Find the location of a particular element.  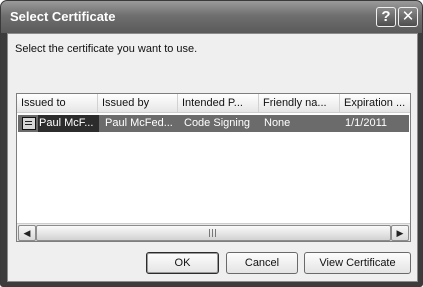

view-certificate-button: View Certificate is located at coordinates (357, 263).